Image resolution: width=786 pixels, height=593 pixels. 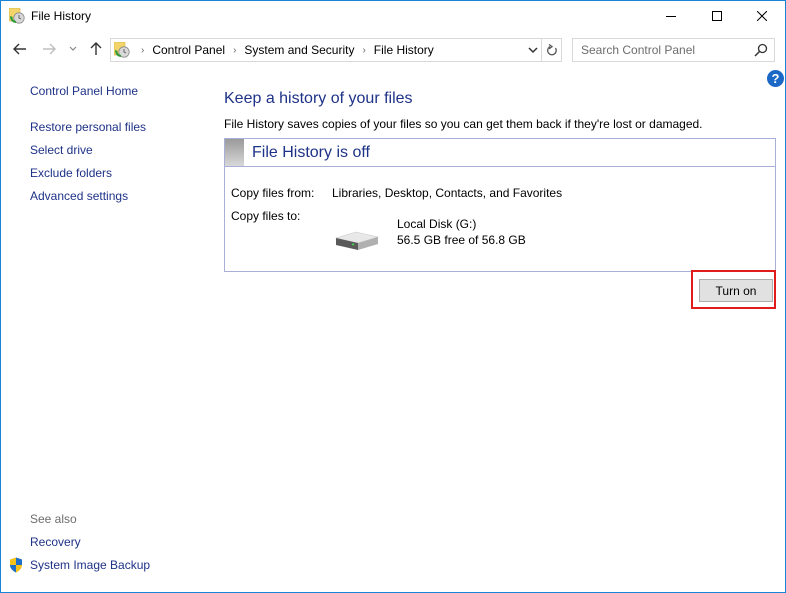 What do you see at coordinates (88, 127) in the screenshot?
I see `sidebar-item-restore-personal-files: Restore personal files` at bounding box center [88, 127].